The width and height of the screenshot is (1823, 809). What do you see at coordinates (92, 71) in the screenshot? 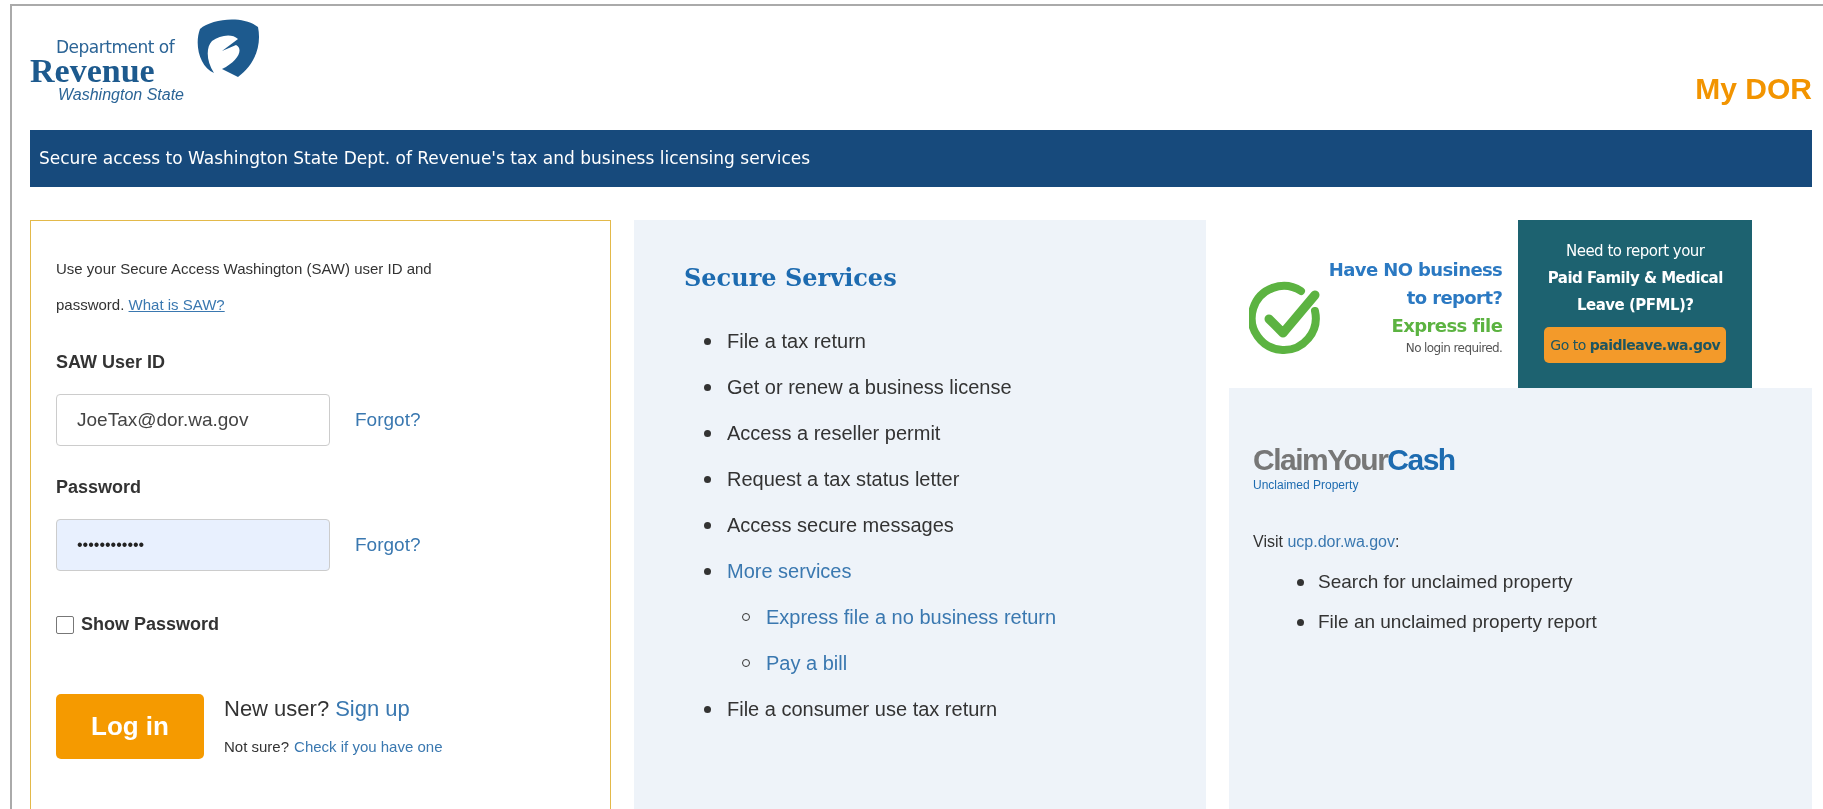
I see `logo-text: Revenue` at bounding box center [92, 71].